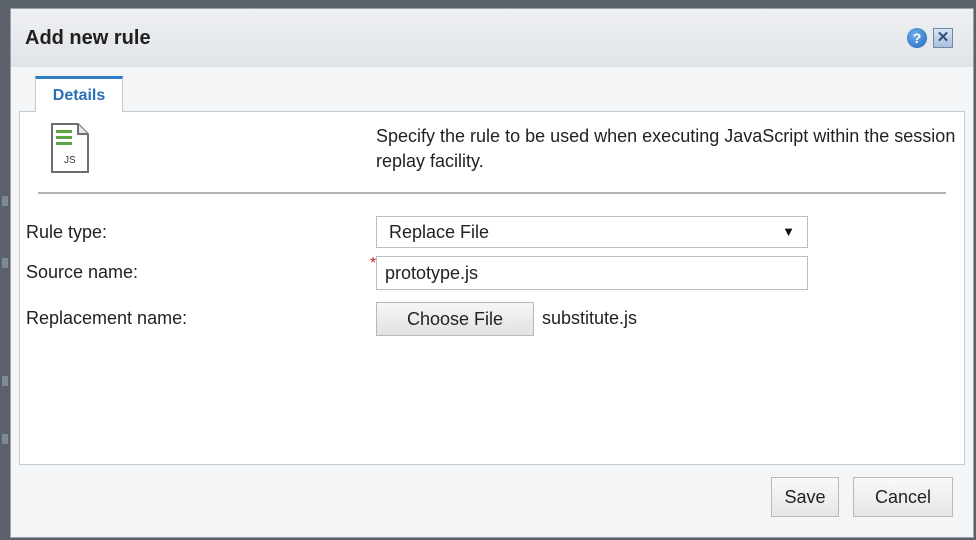 This screenshot has width=976, height=540. I want to click on replacement-name-label: Replacement name:, so click(107, 318).